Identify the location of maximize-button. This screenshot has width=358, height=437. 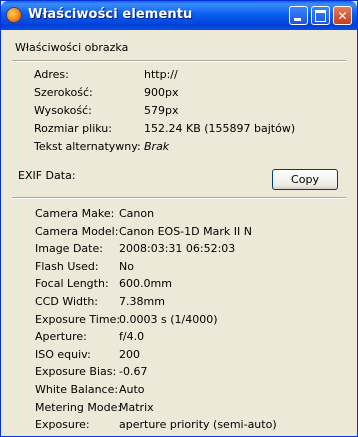
(320, 15).